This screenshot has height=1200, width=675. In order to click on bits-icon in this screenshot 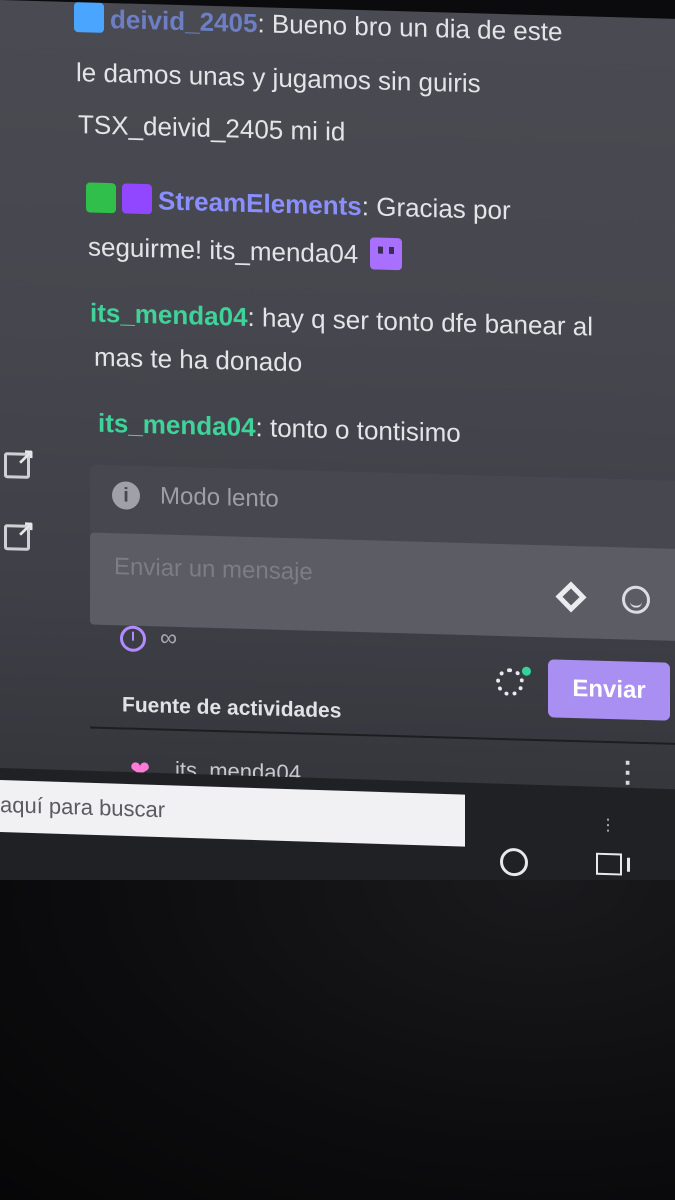, I will do `click(571, 597)`.